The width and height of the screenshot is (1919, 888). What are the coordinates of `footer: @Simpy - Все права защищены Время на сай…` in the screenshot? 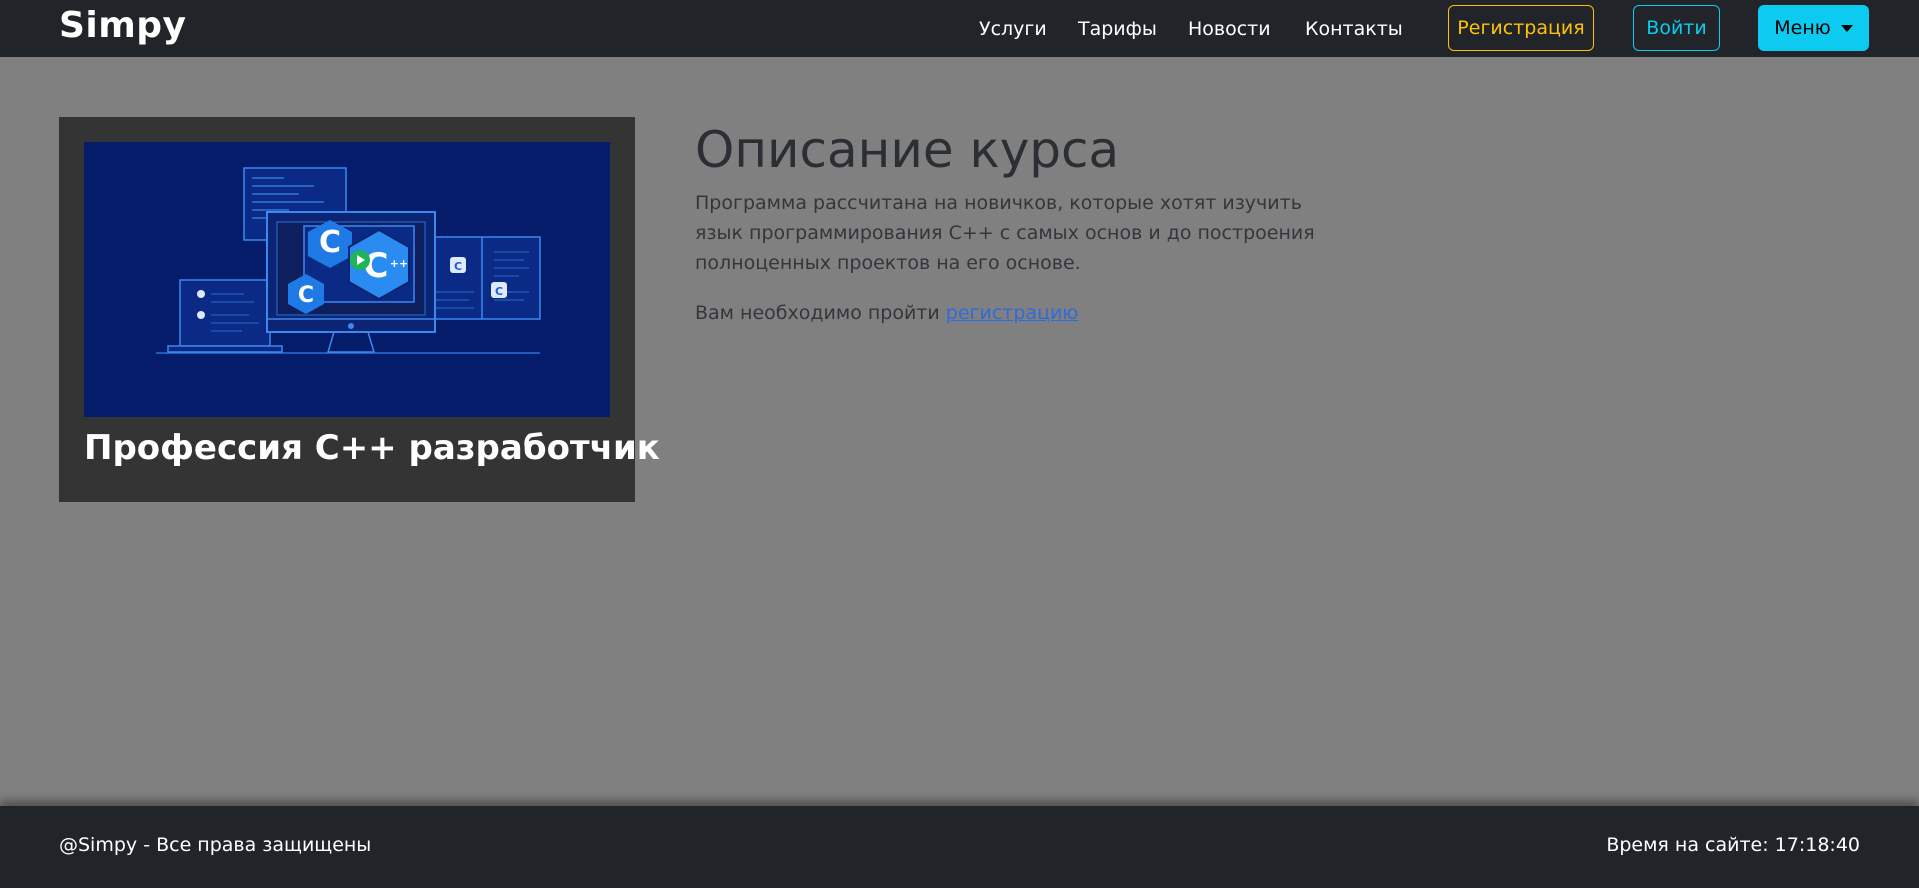 It's located at (959, 847).